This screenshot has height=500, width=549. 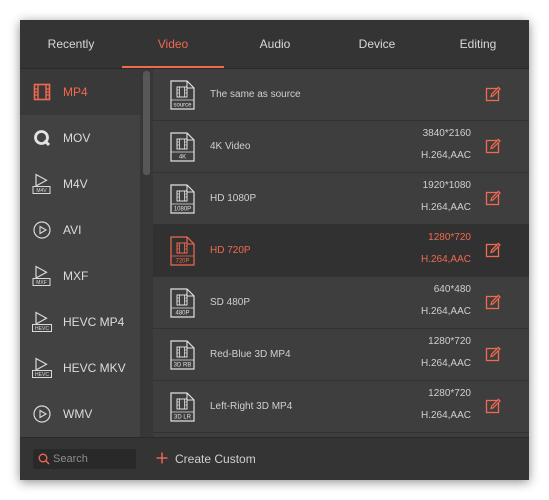 I want to click on category-tabs: Recently Video Audio Device Editing, so click(x=274, y=44).